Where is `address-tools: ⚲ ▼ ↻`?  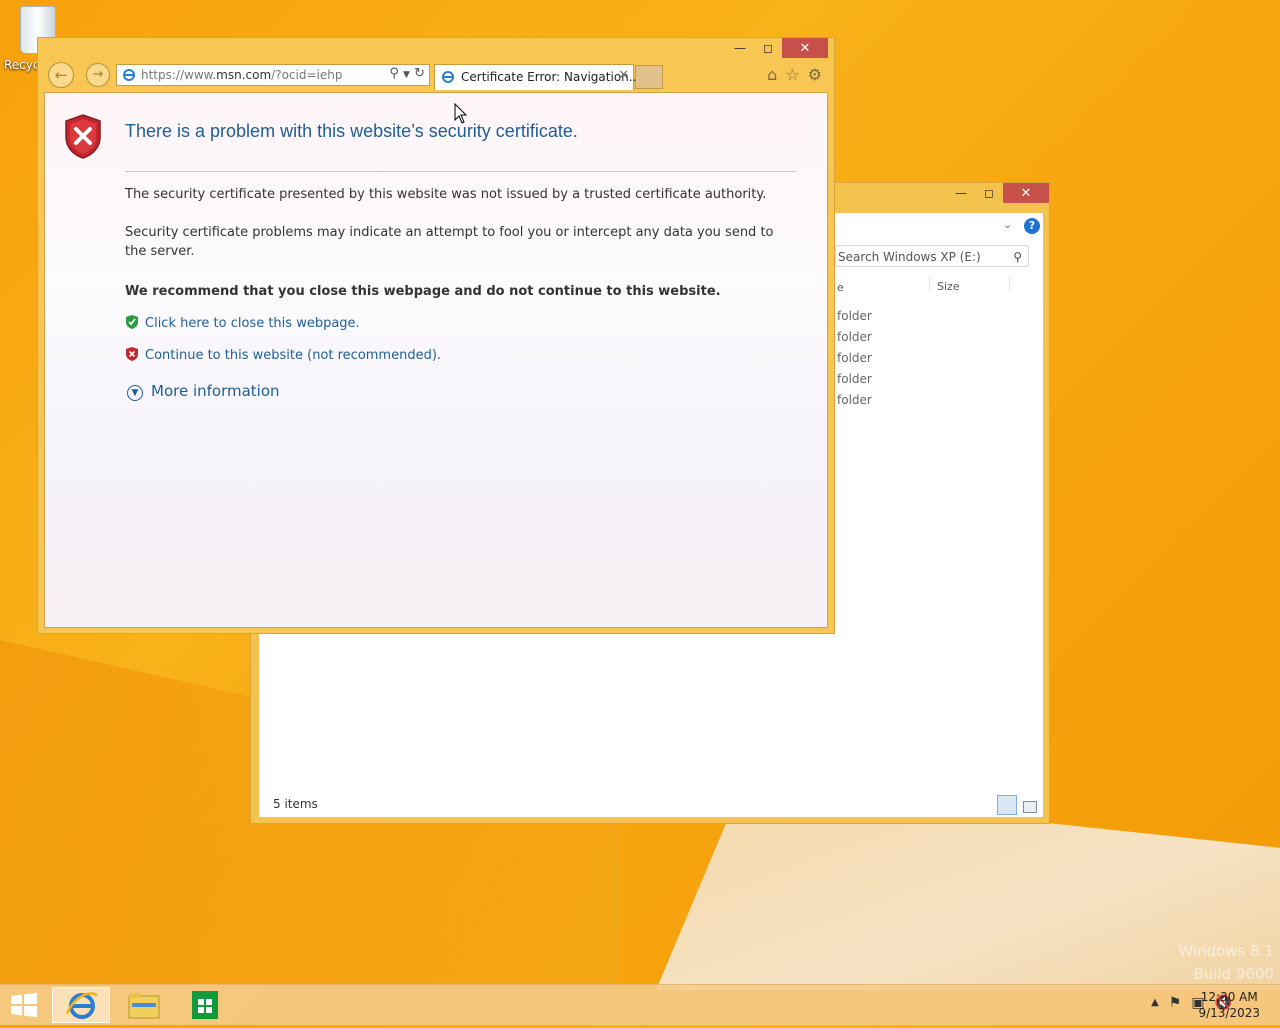 address-tools: ⚲ ▼ ↻ is located at coordinates (407, 73).